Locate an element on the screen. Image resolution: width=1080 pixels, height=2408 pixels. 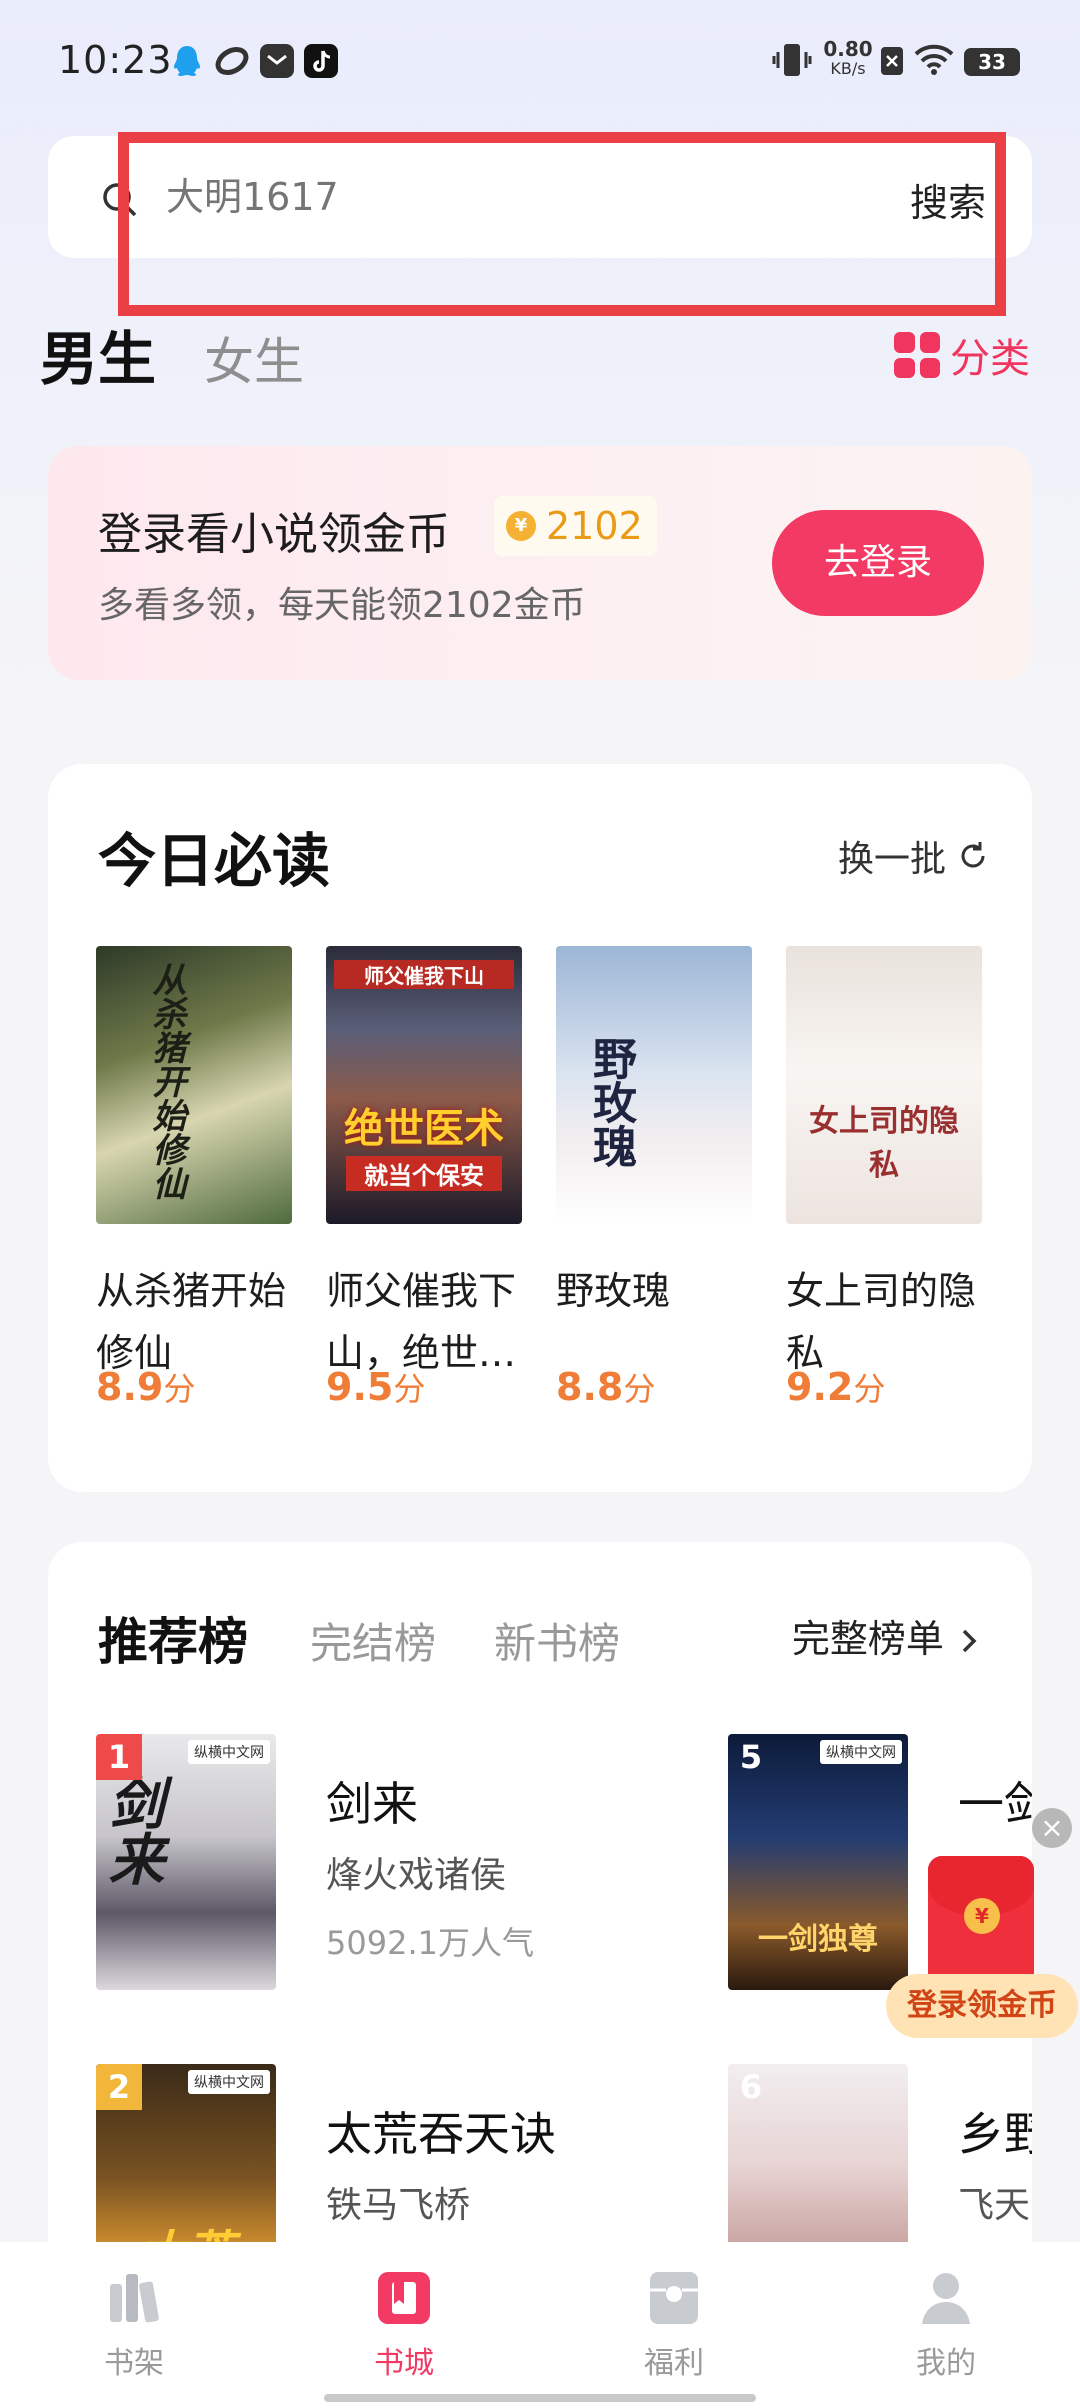
book-cover-title: 野玫瑰 is located at coordinates (610, 1102).